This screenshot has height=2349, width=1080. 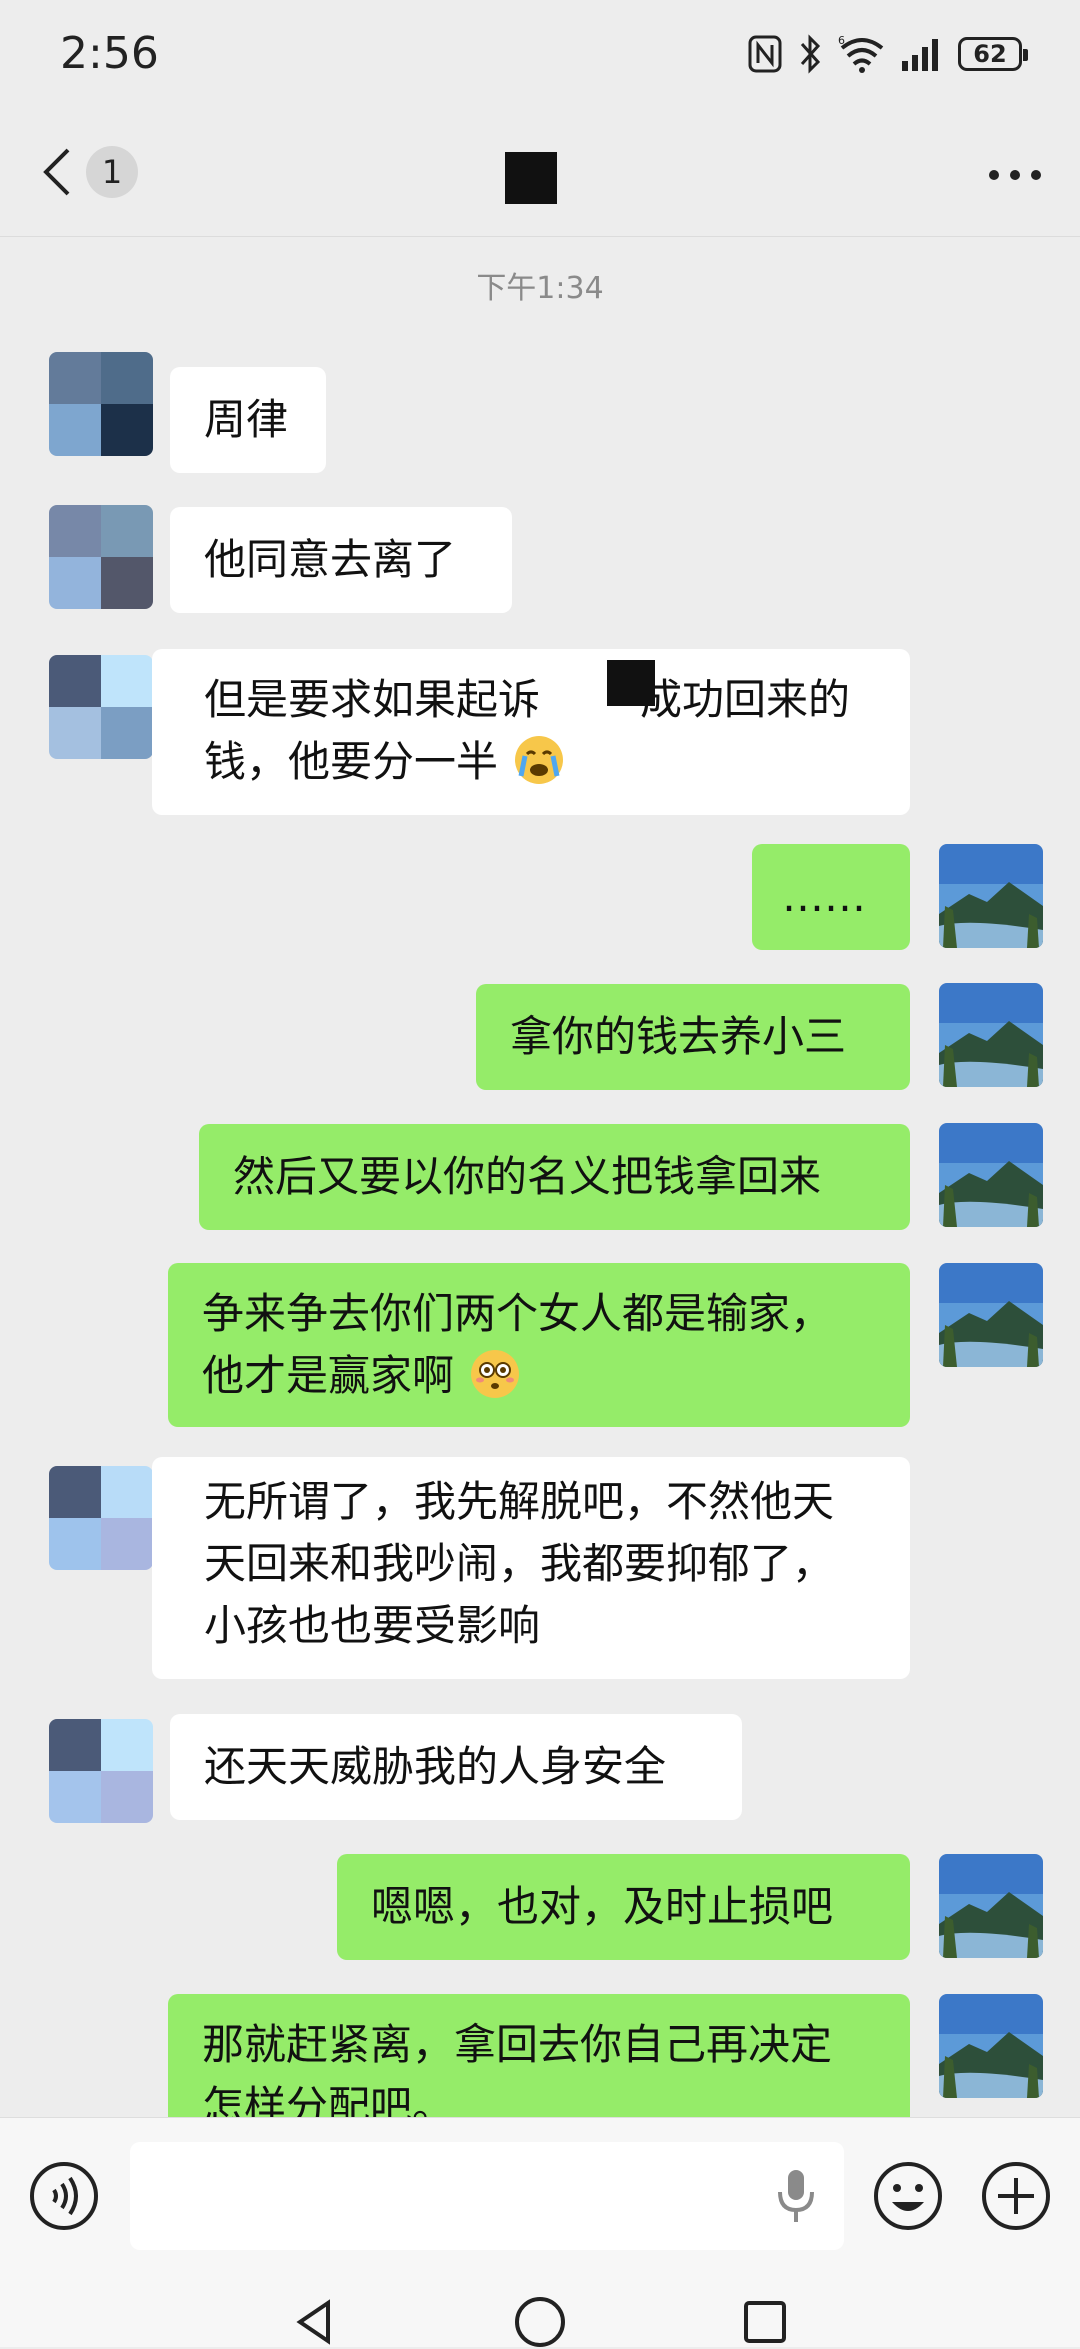 What do you see at coordinates (517, 1313) in the screenshot?
I see `message-text: 争来争去你们两个女人都是输家，` at bounding box center [517, 1313].